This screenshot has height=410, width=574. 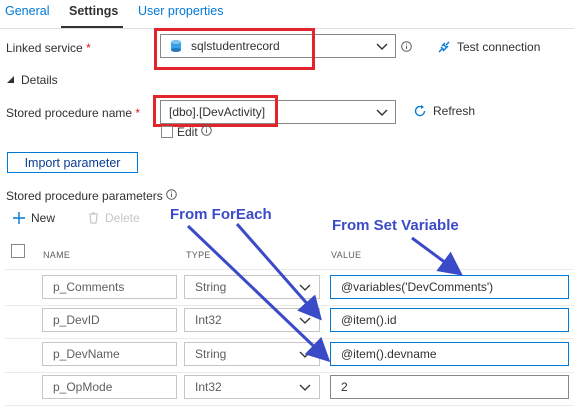 I want to click on param-value-input: @item().id, so click(x=449, y=320).